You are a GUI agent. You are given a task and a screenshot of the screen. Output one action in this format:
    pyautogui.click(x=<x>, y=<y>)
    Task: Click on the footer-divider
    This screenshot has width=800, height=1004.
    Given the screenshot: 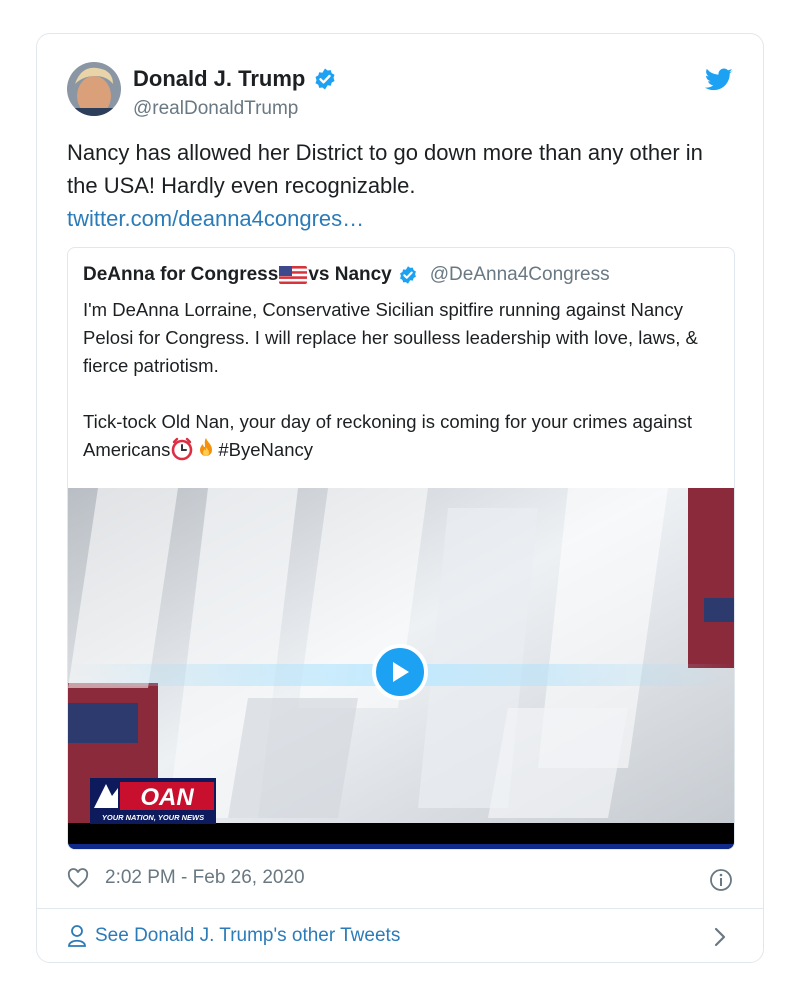 What is the action you would take?
    pyautogui.click(x=400, y=908)
    